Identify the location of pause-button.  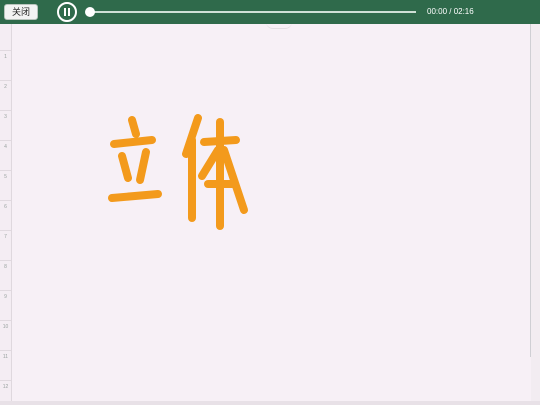
(67, 12).